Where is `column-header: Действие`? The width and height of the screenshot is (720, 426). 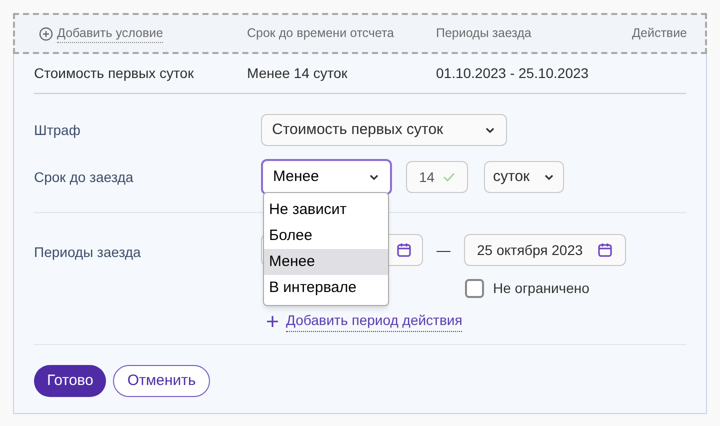
column-header: Действие is located at coordinates (659, 33).